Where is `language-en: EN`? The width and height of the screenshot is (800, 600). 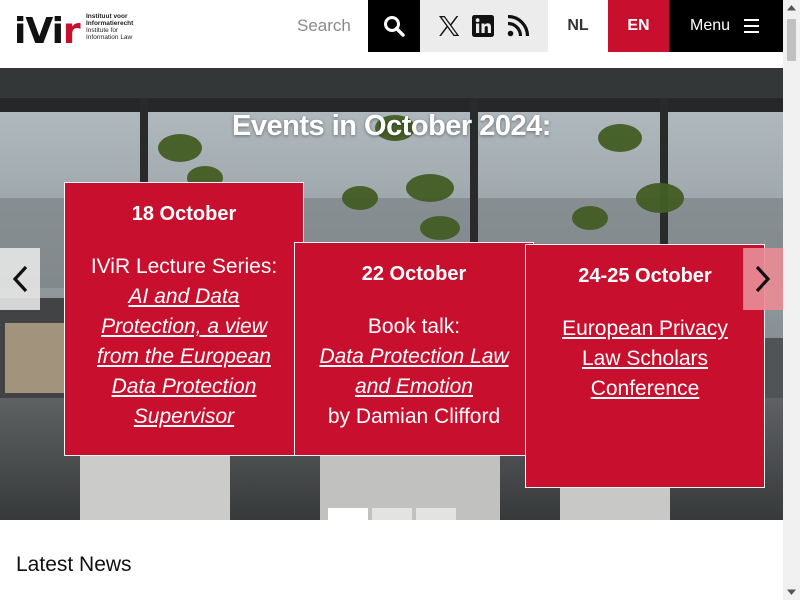
language-en: EN is located at coordinates (638, 26).